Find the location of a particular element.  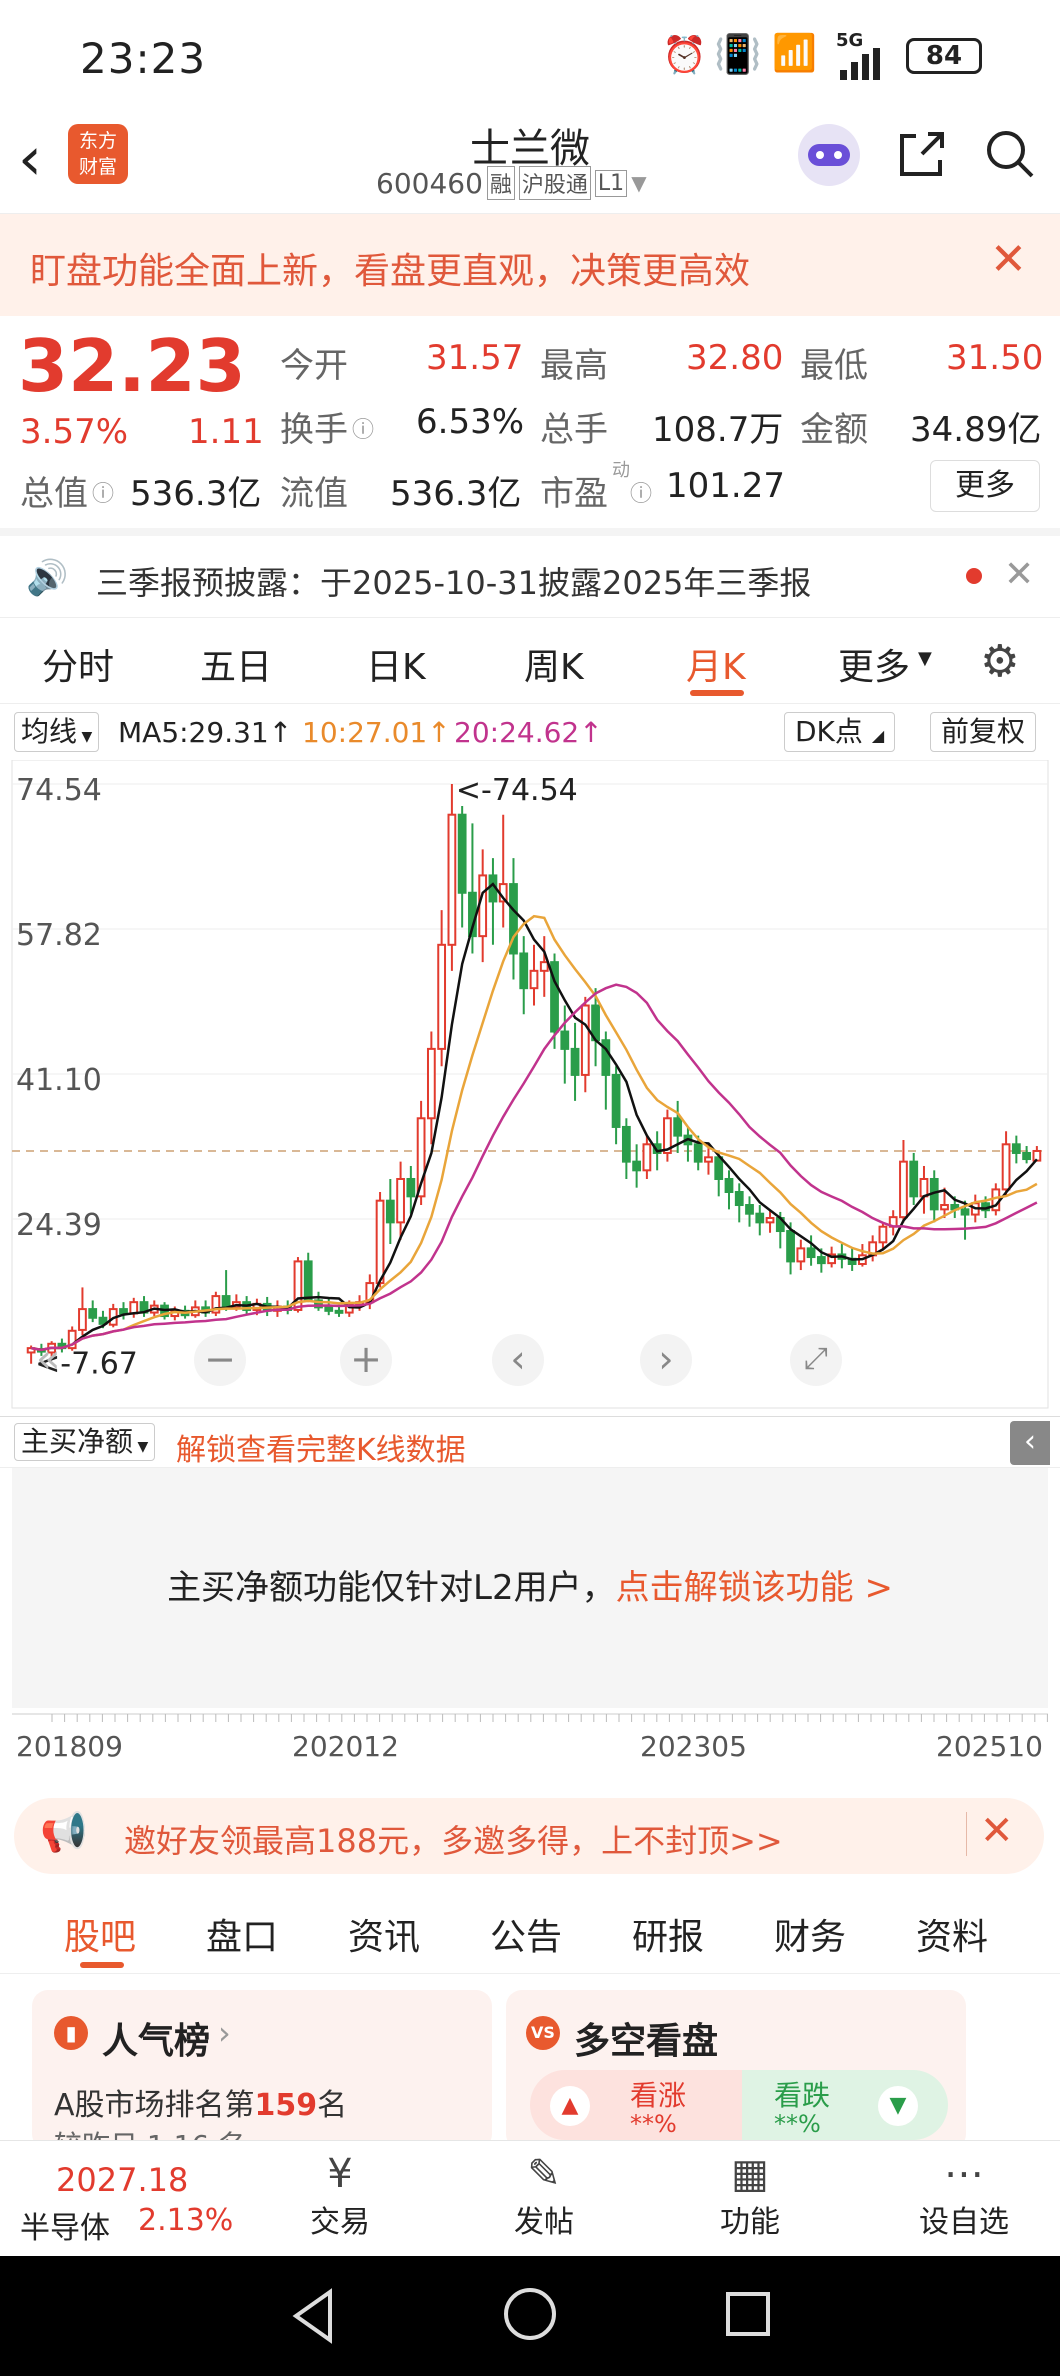

total-value-label: 总值 is located at coordinates (54, 494).